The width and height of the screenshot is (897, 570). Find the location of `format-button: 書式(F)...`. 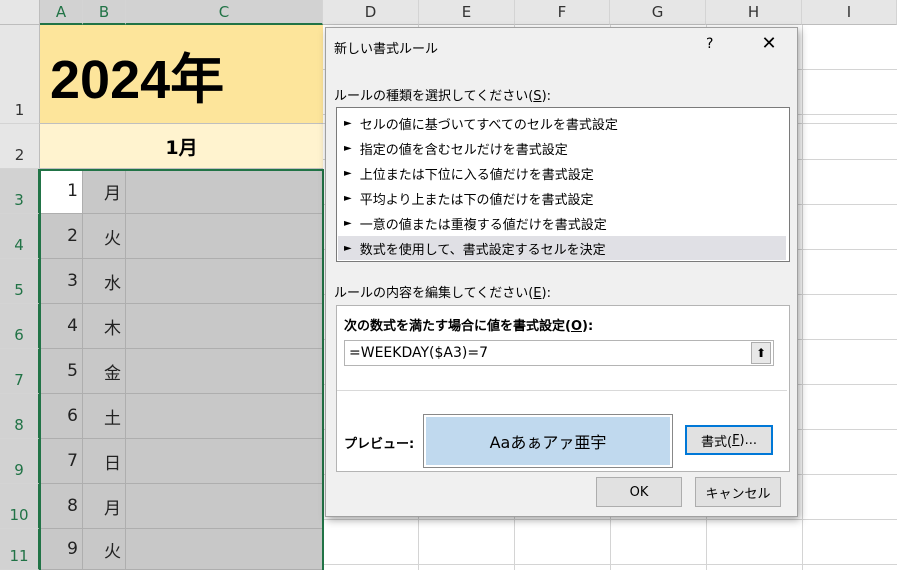

format-button: 書式(F)... is located at coordinates (729, 440).